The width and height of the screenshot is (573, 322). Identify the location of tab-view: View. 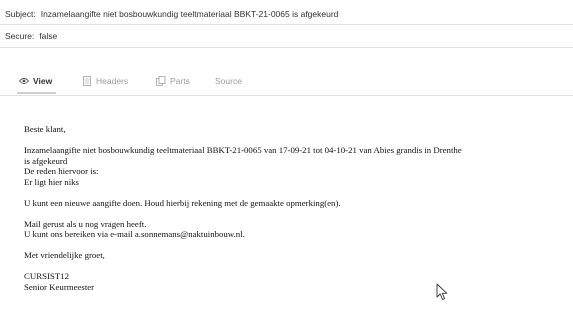
(36, 82).